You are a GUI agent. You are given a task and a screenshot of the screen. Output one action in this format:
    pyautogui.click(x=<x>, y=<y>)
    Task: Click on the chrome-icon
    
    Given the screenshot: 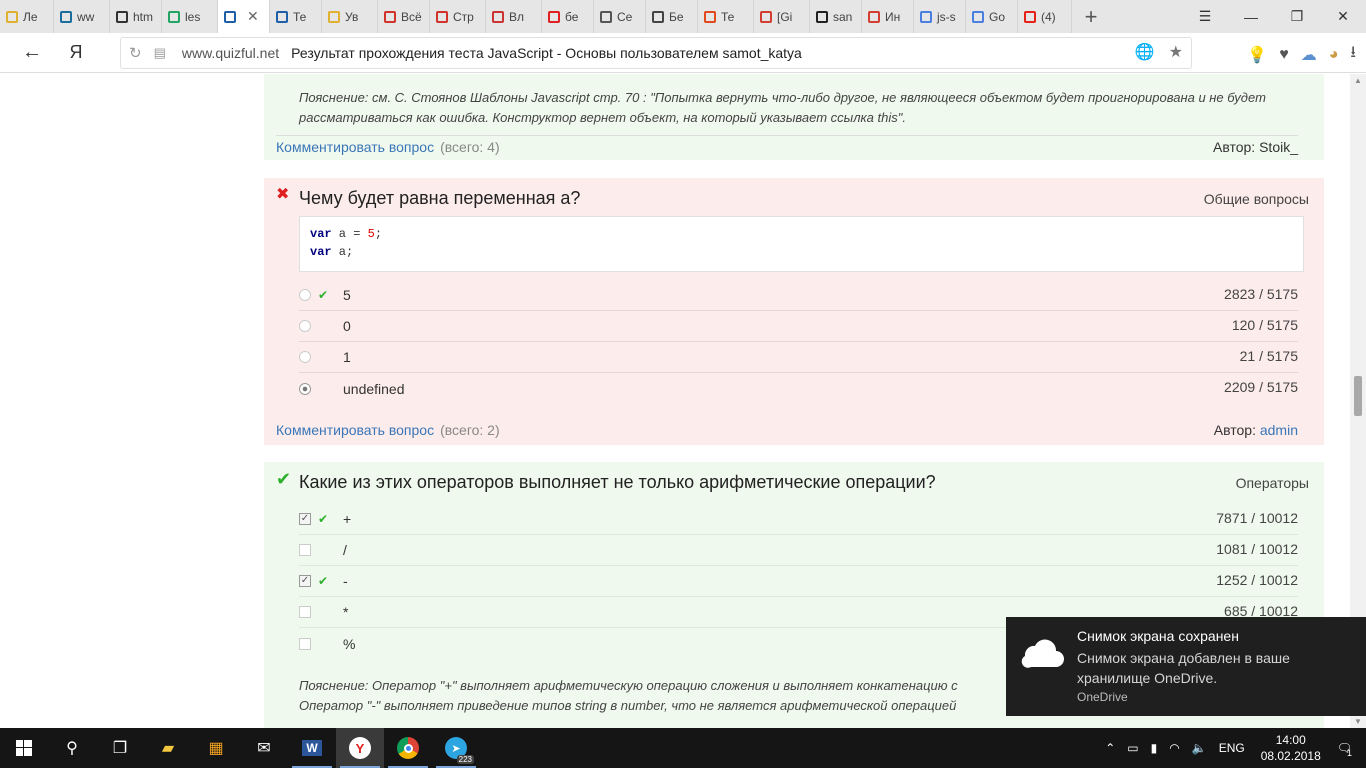 What is the action you would take?
    pyautogui.click(x=408, y=748)
    